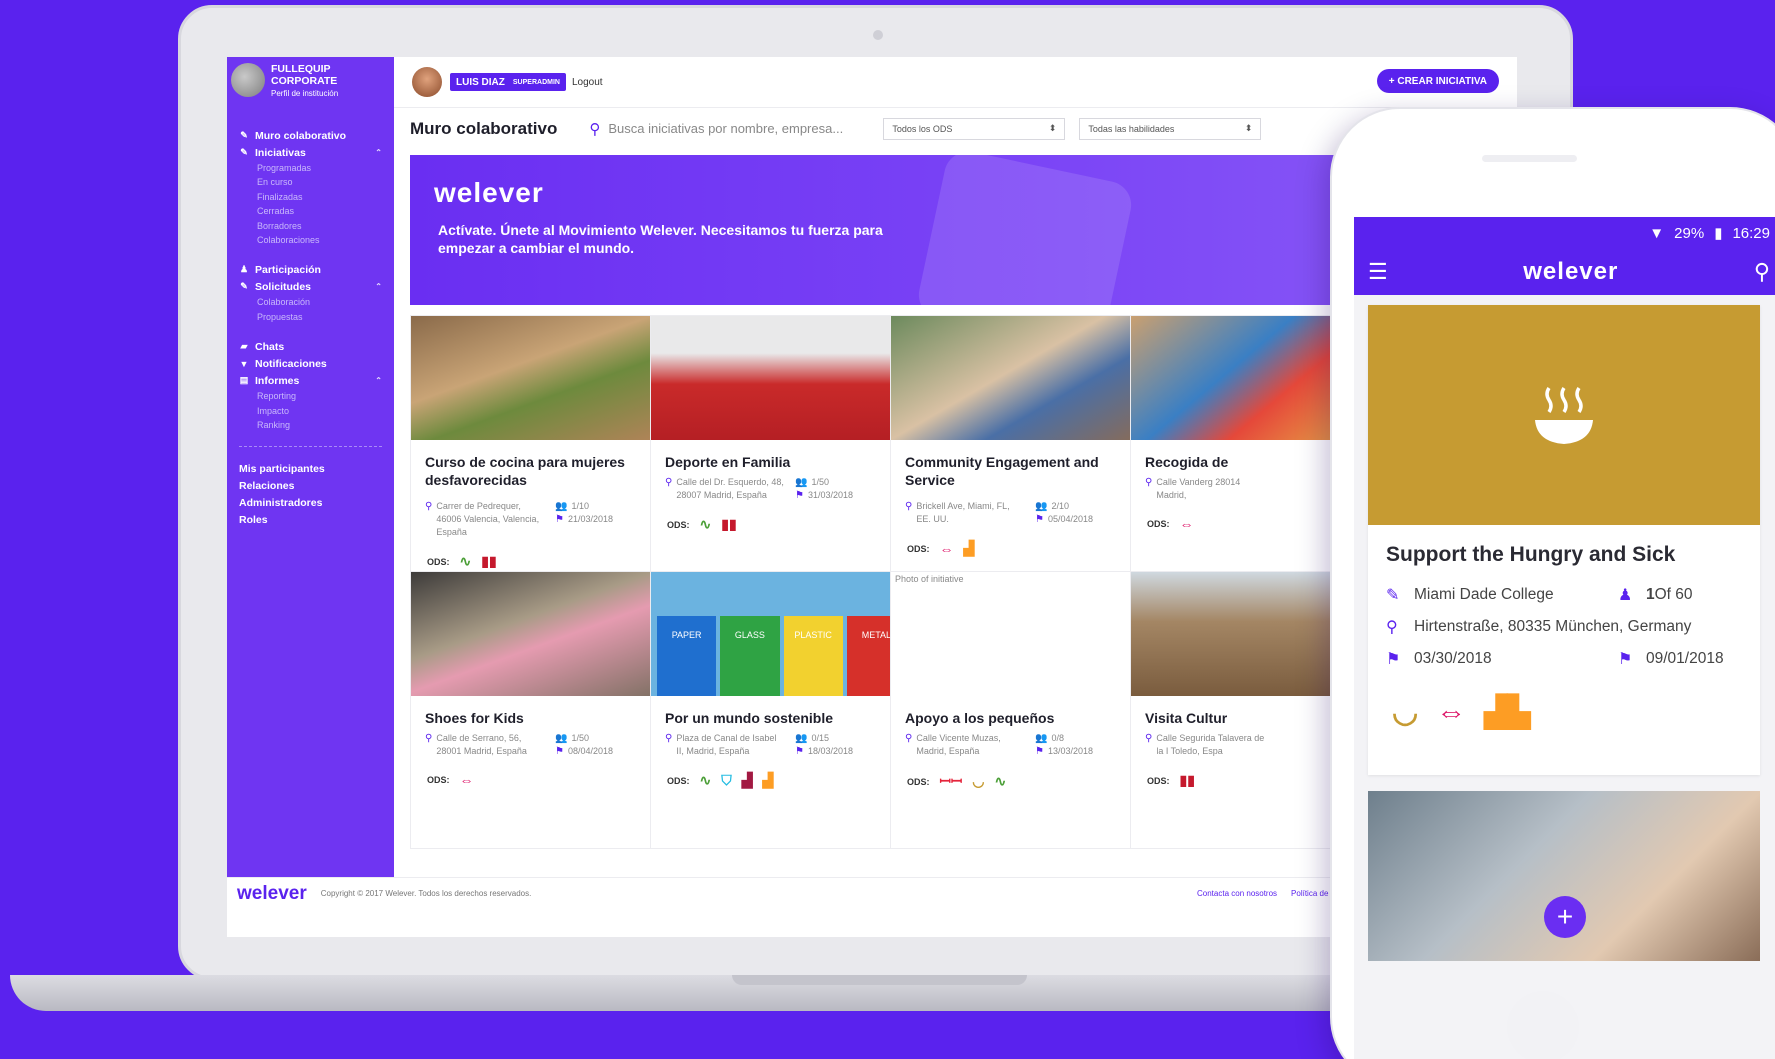 The image size is (1775, 1059). What do you see at coordinates (878, 35) in the screenshot?
I see `camera` at bounding box center [878, 35].